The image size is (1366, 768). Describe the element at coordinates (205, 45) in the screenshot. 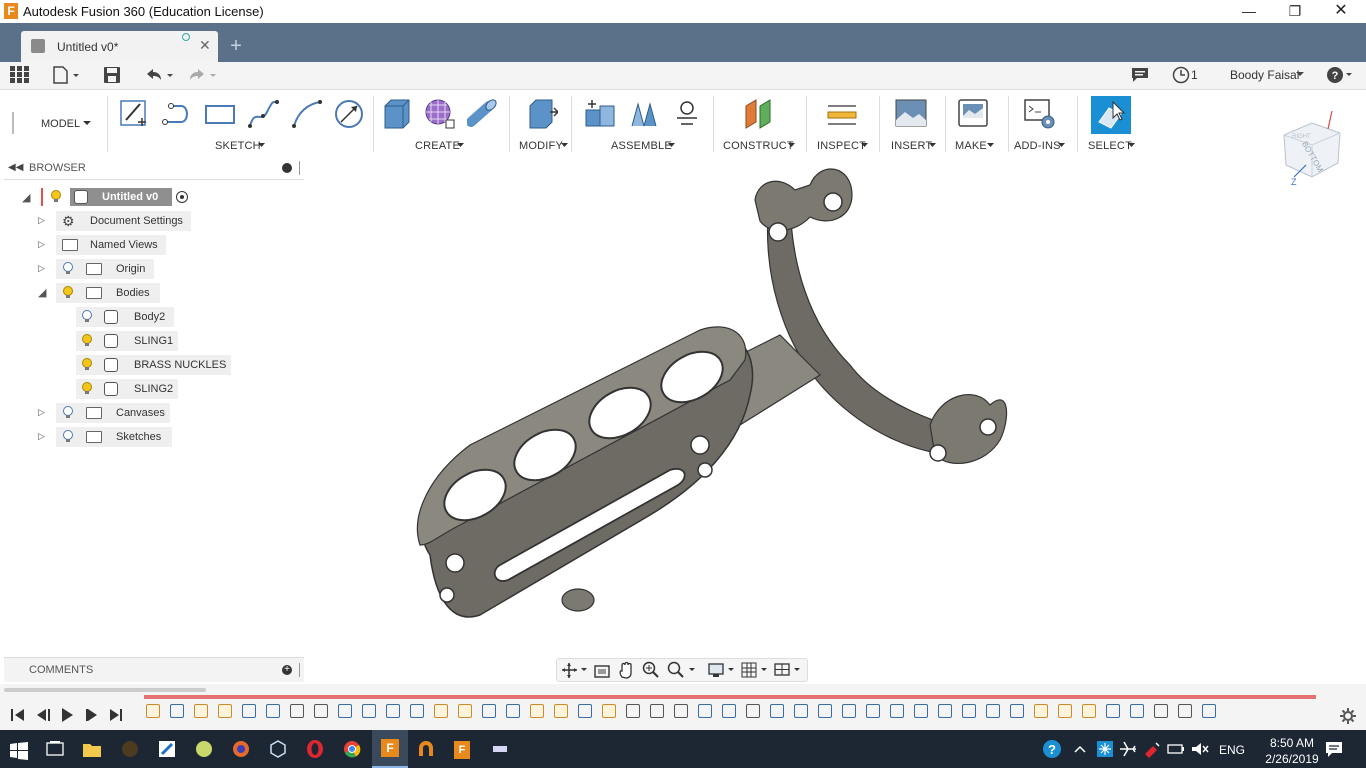

I see `close-tab-icon: ✕` at that location.